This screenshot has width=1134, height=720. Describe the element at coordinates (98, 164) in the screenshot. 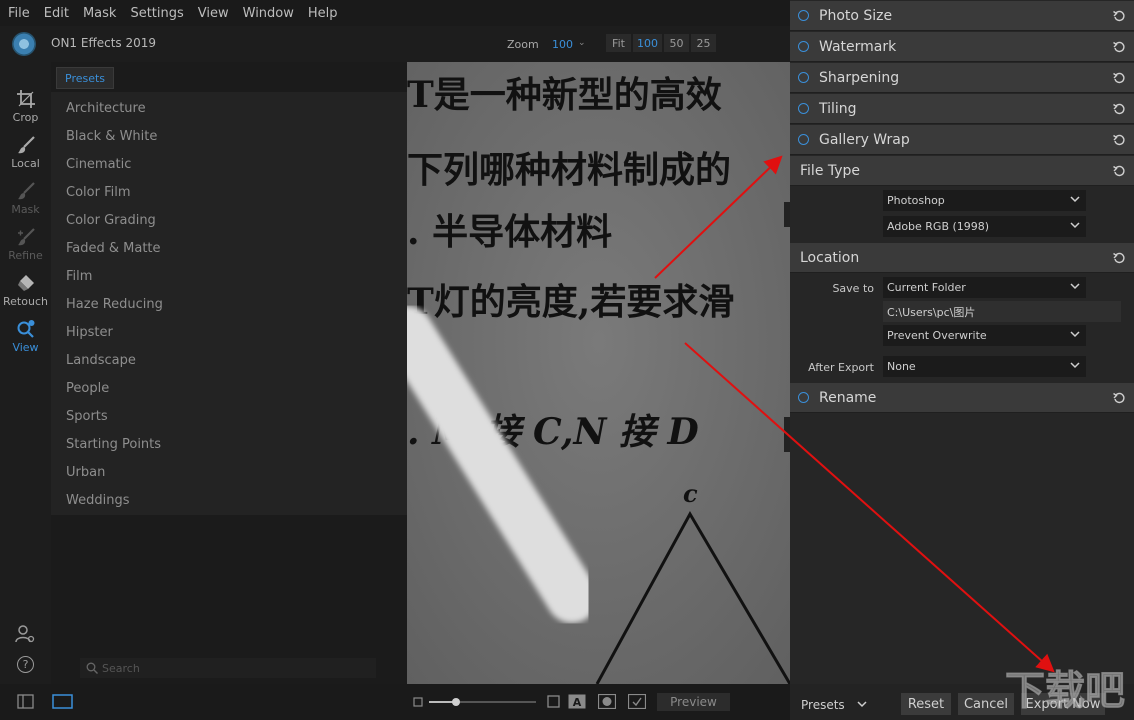

I see `preset-cinematic: Cinematic` at that location.